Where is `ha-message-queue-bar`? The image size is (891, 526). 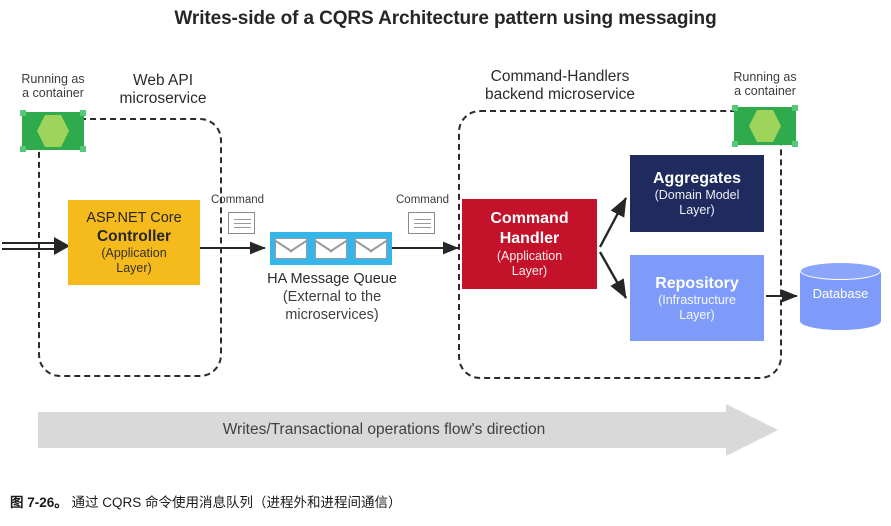
ha-message-queue-bar is located at coordinates (331, 248).